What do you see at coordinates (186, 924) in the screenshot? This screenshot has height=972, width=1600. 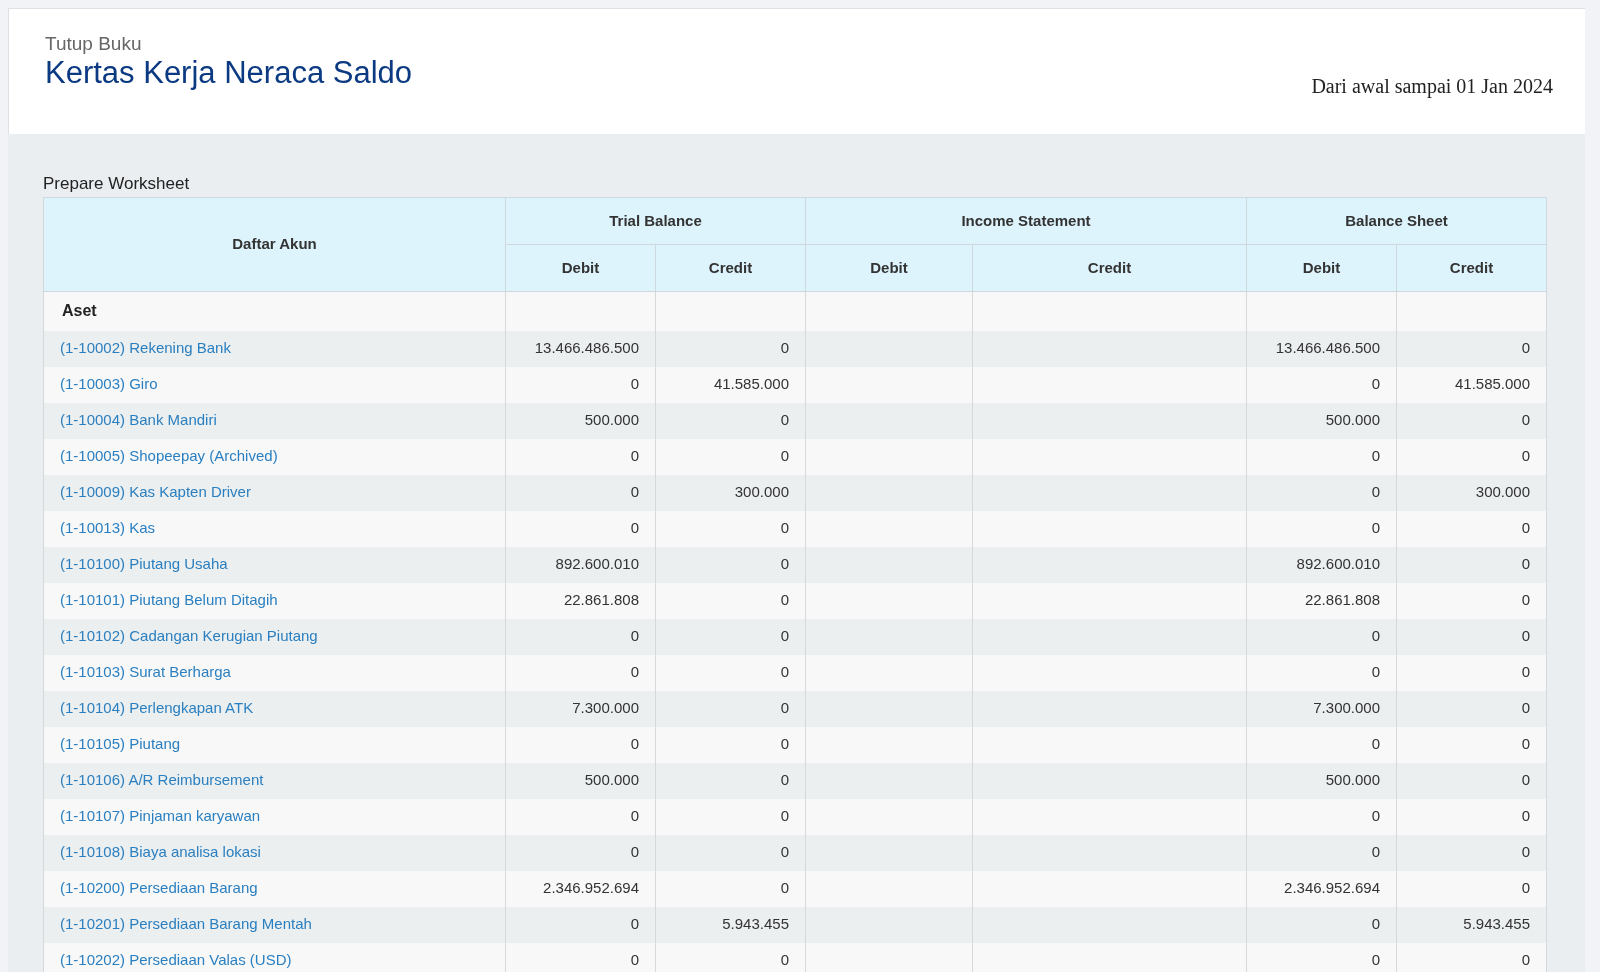 I see `account-link: (1-10201) Persediaan Barang Mentah` at bounding box center [186, 924].